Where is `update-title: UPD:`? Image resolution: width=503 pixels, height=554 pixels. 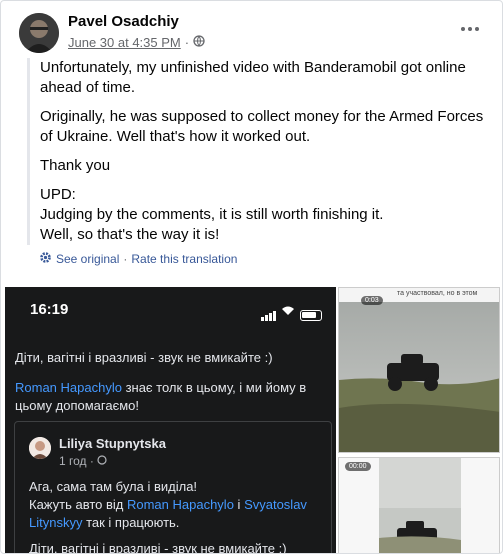
update-title: UPD: is located at coordinates (58, 194).